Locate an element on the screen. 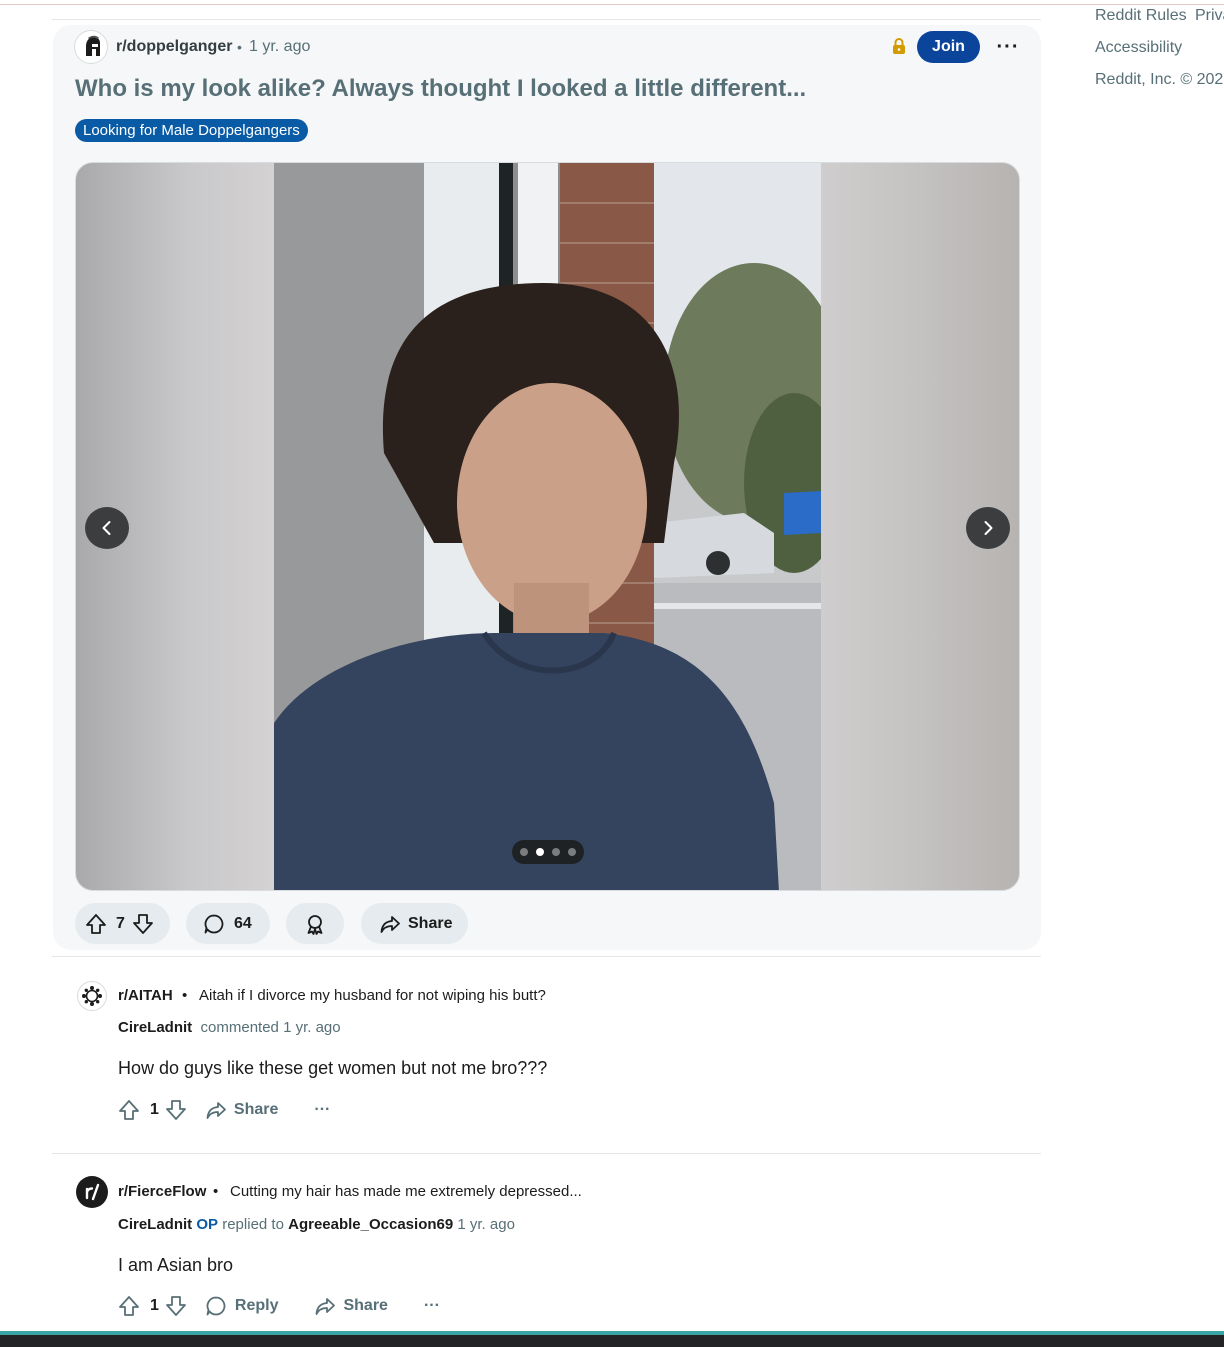  downvote-button is located at coordinates (143, 924).